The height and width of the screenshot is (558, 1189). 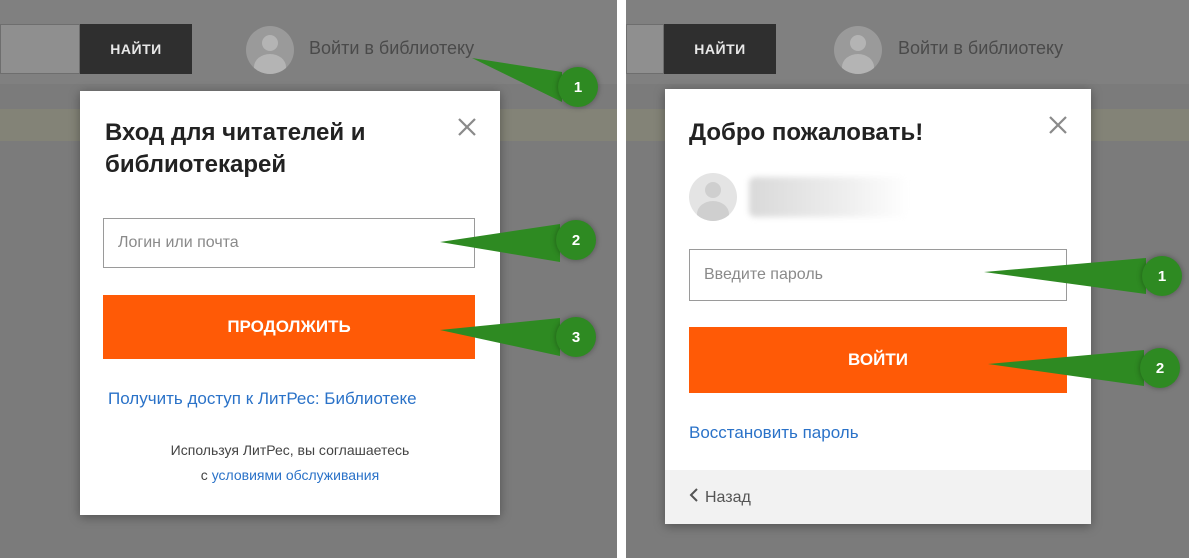 I want to click on password-field: Введите пароль, so click(x=878, y=275).